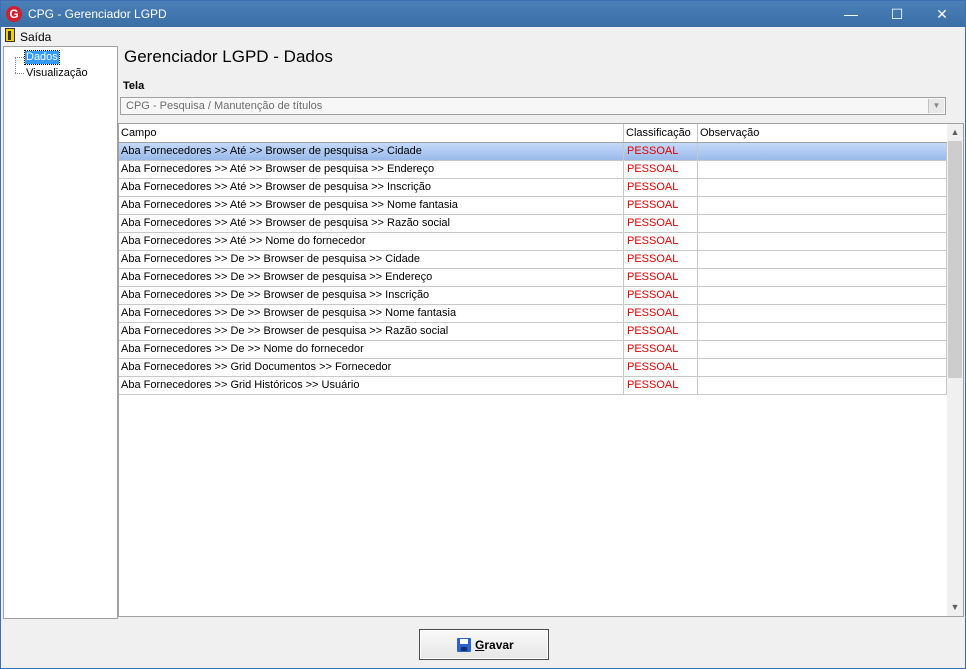 Image resolution: width=966 pixels, height=669 pixels. What do you see at coordinates (533, 106) in the screenshot?
I see `tela-select: CPG - Pesquisa / Manutenção de títulos ▼` at bounding box center [533, 106].